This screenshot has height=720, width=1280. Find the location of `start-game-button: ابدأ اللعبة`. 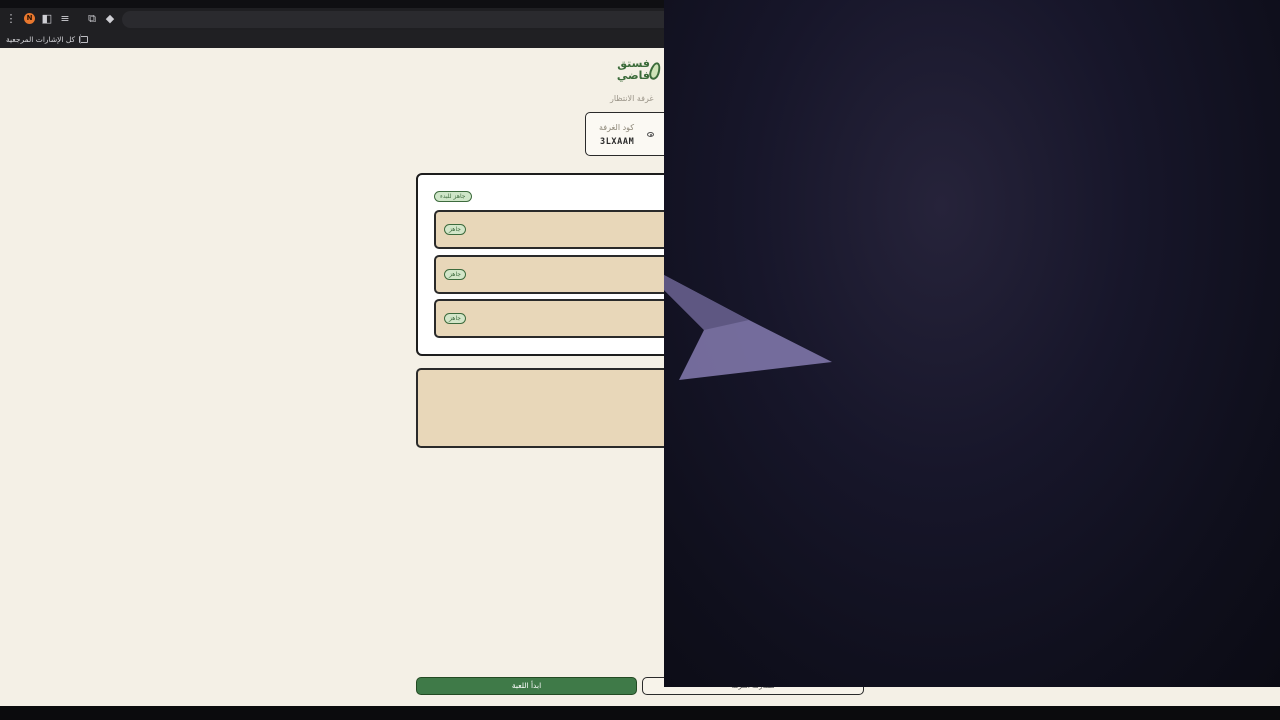

start-game-button: ابدأ اللعبة is located at coordinates (526, 686).